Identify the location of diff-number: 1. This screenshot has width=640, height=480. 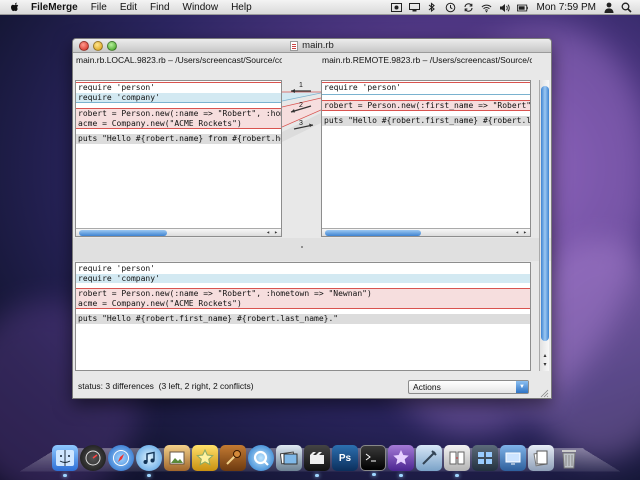
(301, 85).